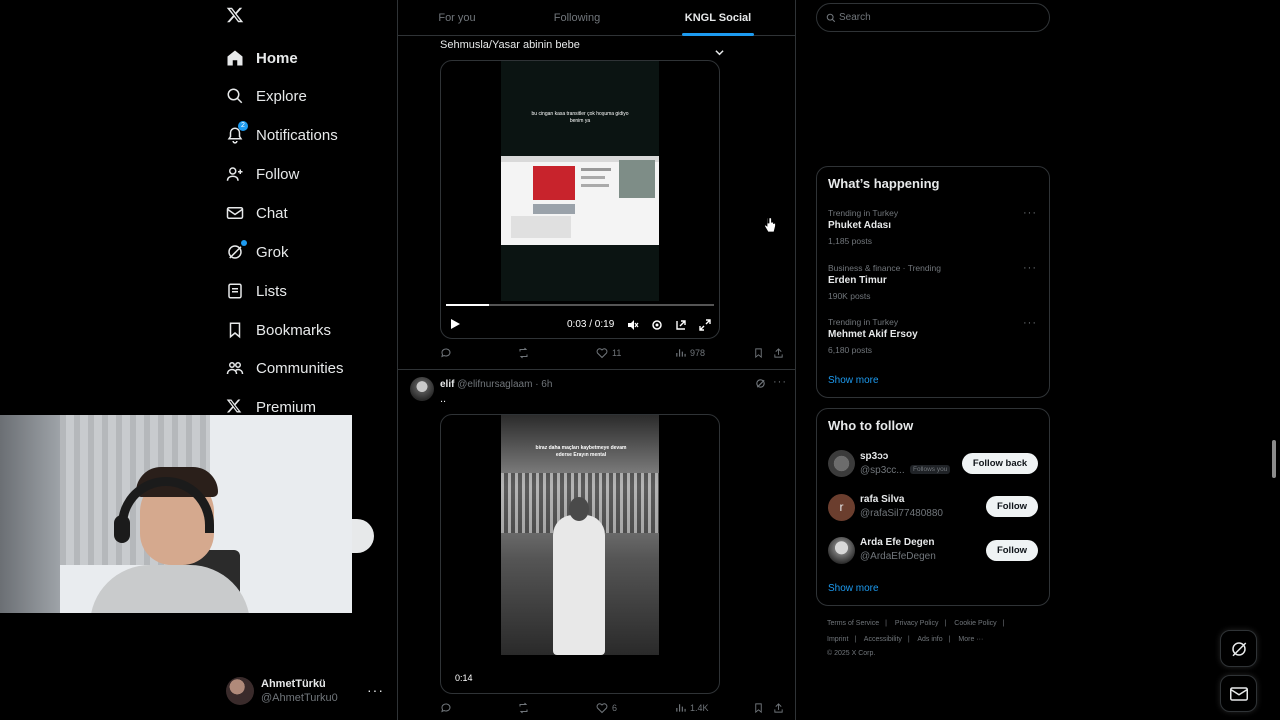 The width and height of the screenshot is (1280, 720). What do you see at coordinates (657, 325) in the screenshot?
I see `settings-icon` at bounding box center [657, 325].